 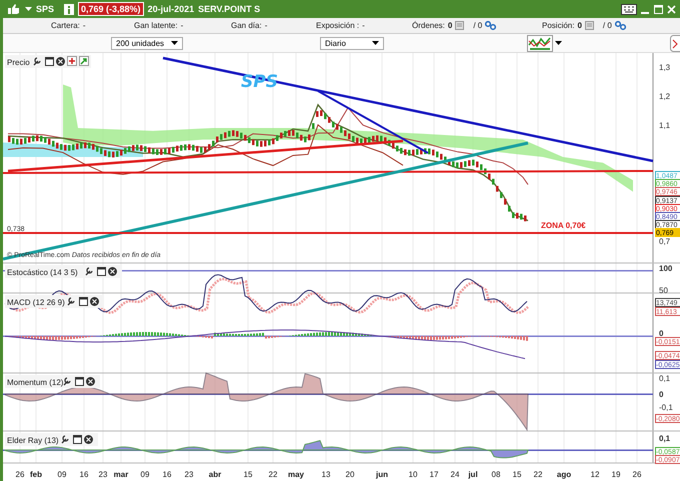 What do you see at coordinates (473, 474) in the screenshot?
I see `date-axis-label: jul` at bounding box center [473, 474].